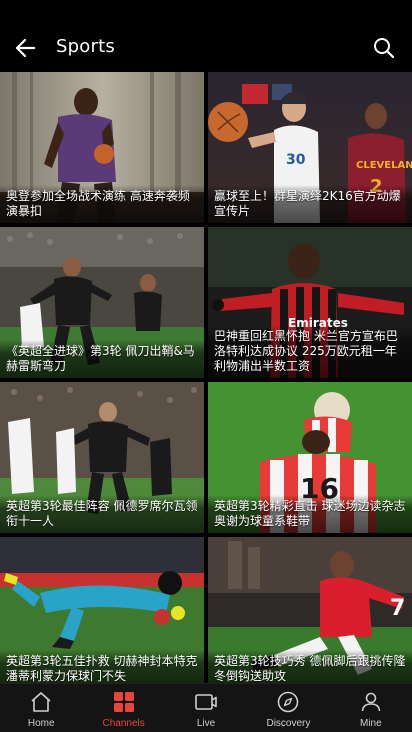 This screenshot has width=412, height=732. What do you see at coordinates (41, 723) in the screenshot?
I see `nav-home-label: Home` at bounding box center [41, 723].